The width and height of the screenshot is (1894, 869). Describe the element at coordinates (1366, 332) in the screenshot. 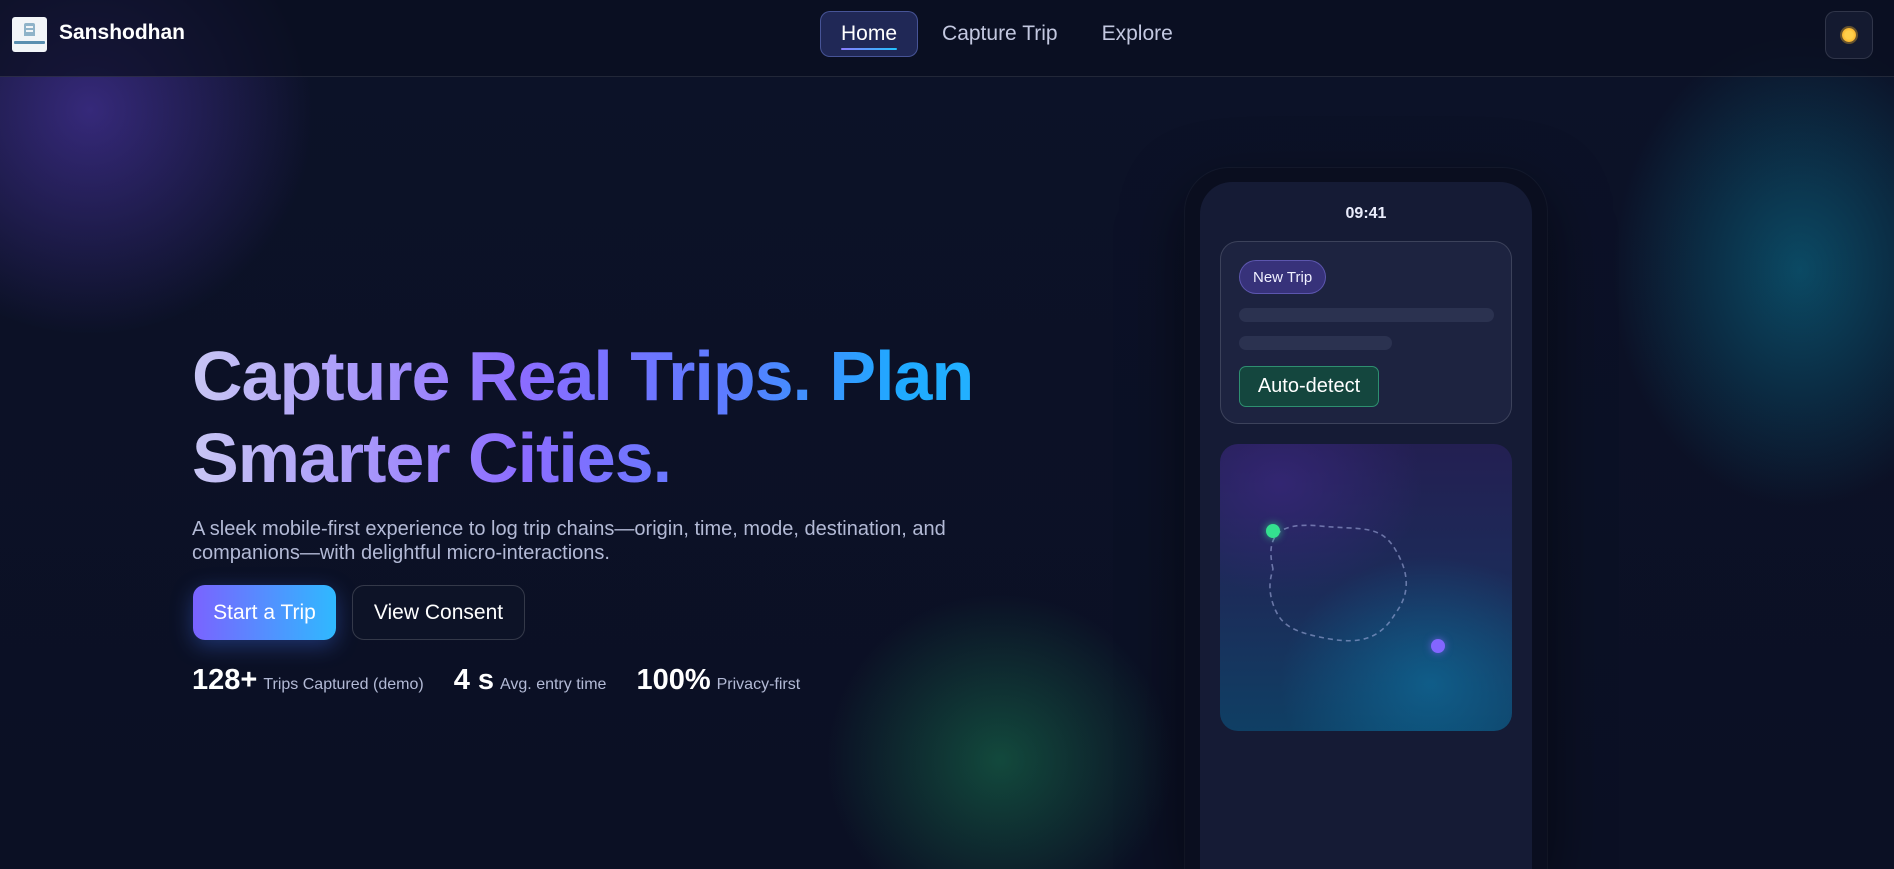

I see `trip-card: New Trip Auto-detect` at that location.